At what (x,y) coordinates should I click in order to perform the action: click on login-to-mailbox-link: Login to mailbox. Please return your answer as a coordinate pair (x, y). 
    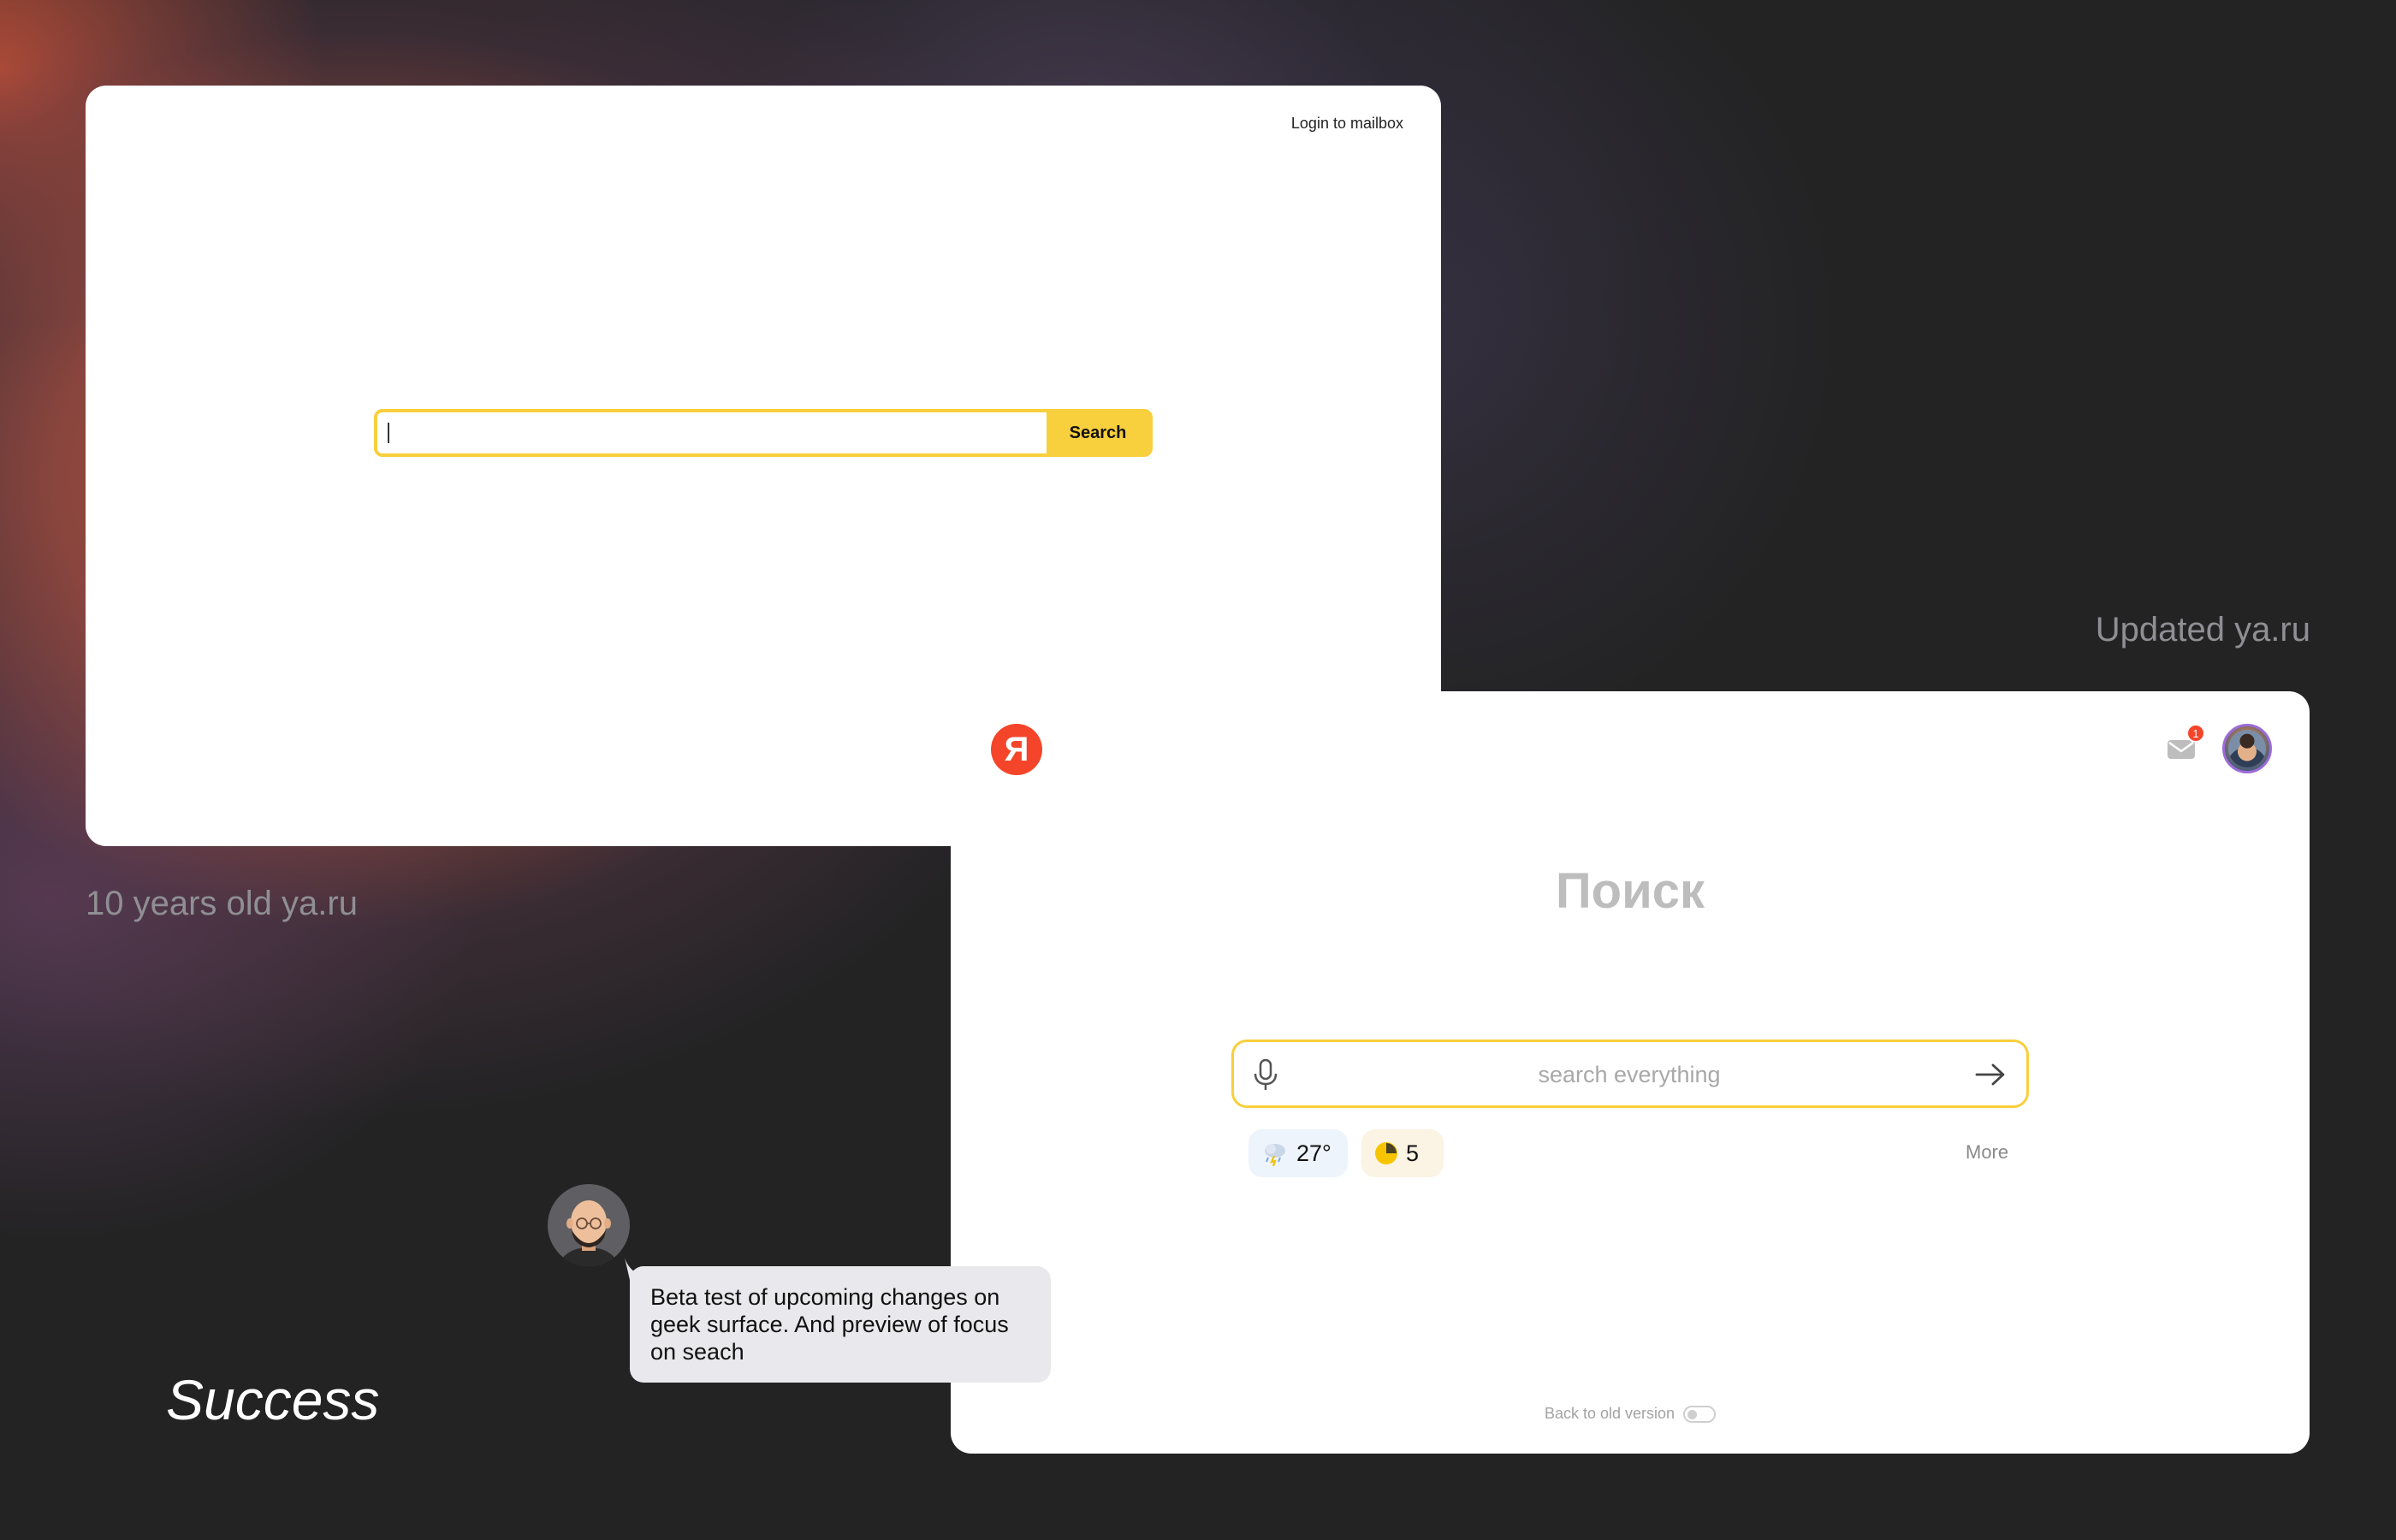
    Looking at the image, I should click on (1347, 124).